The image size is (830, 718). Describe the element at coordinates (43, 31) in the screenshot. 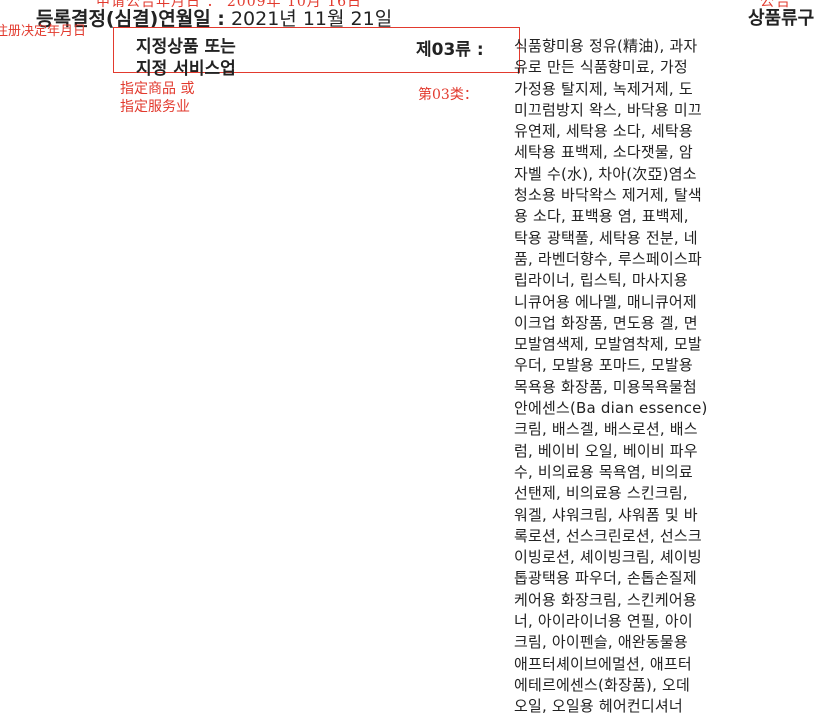

I see `registration-date-cn: 注册决定年月日` at that location.